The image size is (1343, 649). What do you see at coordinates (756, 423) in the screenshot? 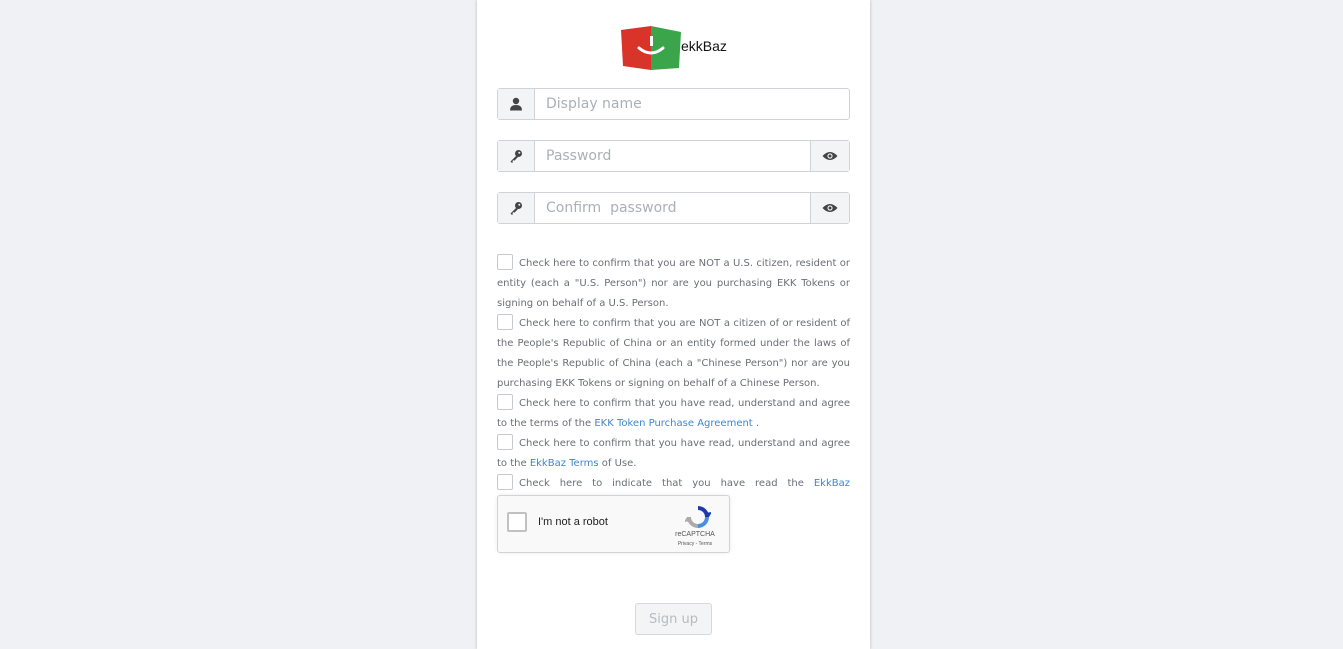
I see `check-text: .` at bounding box center [756, 423].